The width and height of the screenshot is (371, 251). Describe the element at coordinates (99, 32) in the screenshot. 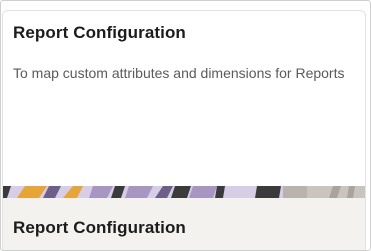

I see `card-title: Report Configuration` at that location.